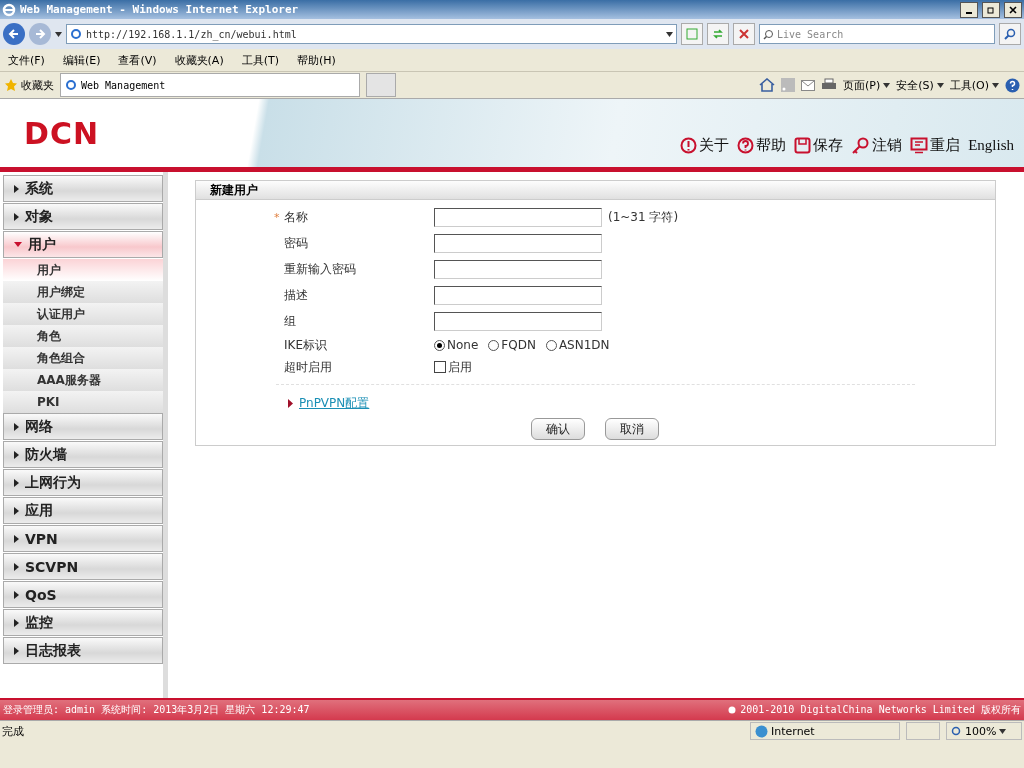 Image resolution: width=1024 pixels, height=768 pixels. I want to click on minimize-icon, so click(969, 12).